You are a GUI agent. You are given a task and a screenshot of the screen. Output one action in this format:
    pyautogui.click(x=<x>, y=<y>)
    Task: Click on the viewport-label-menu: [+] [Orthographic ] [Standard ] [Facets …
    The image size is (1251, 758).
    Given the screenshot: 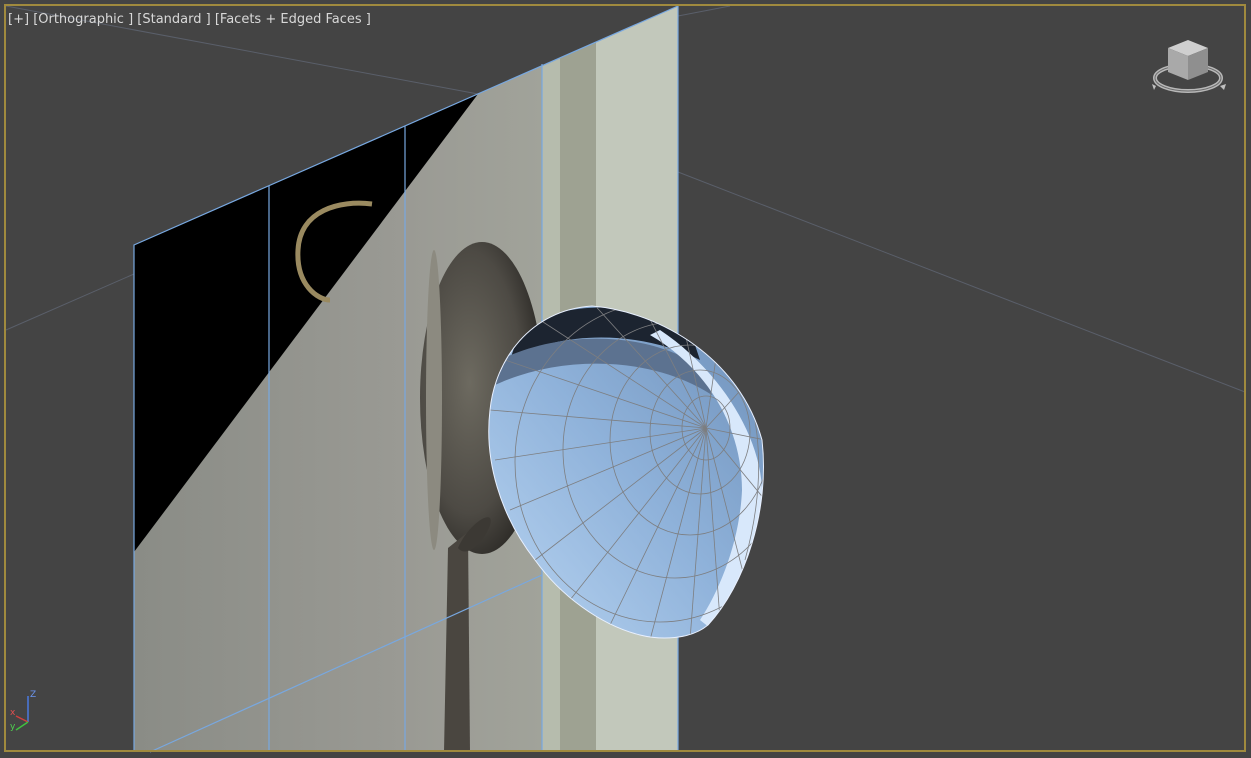 What is the action you would take?
    pyautogui.click(x=189, y=19)
    